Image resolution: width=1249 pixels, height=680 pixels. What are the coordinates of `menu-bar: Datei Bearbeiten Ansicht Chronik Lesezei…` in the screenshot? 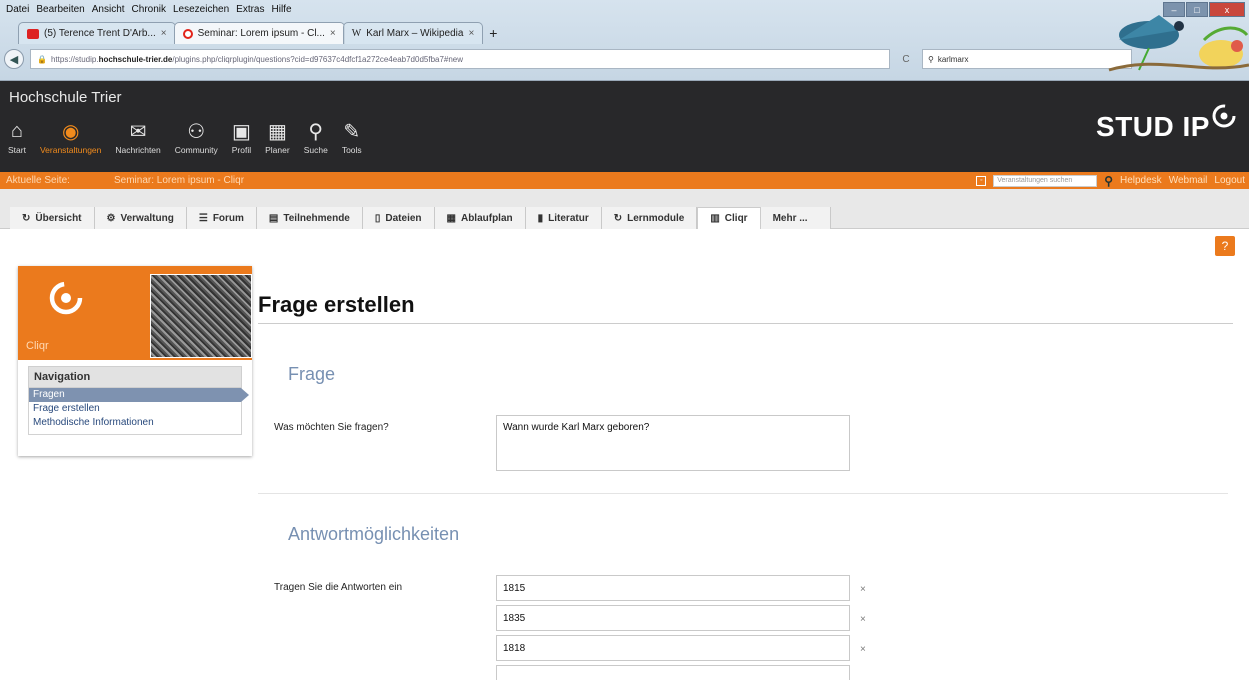 It's located at (146, 9).